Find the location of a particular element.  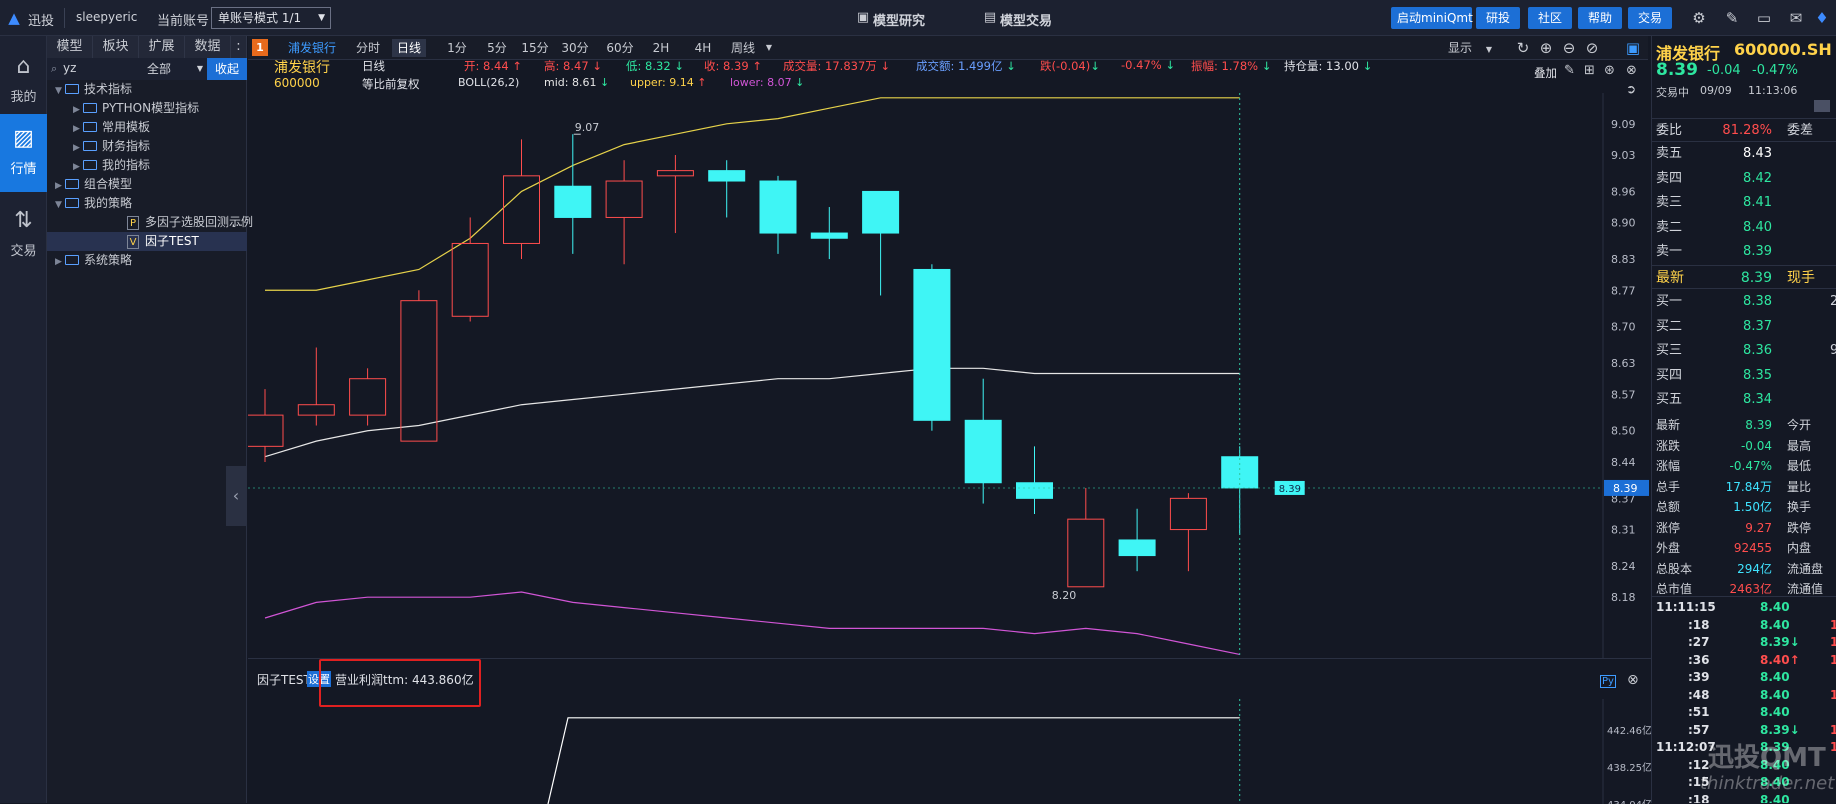

ask-row: 卖五 8.43 is located at coordinates (1744, 154).